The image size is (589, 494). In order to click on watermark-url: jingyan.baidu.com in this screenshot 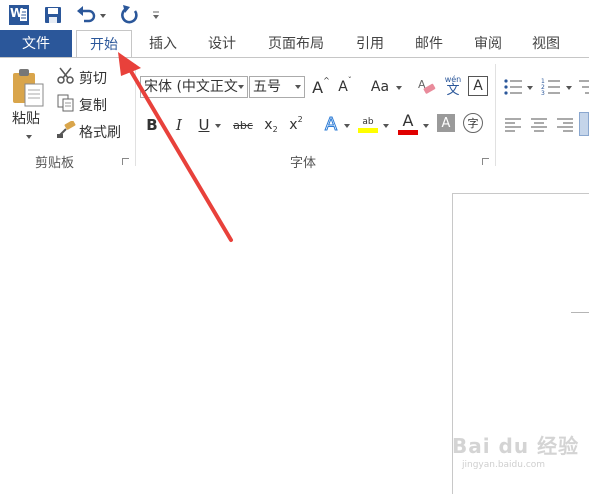, I will do `click(504, 465)`.